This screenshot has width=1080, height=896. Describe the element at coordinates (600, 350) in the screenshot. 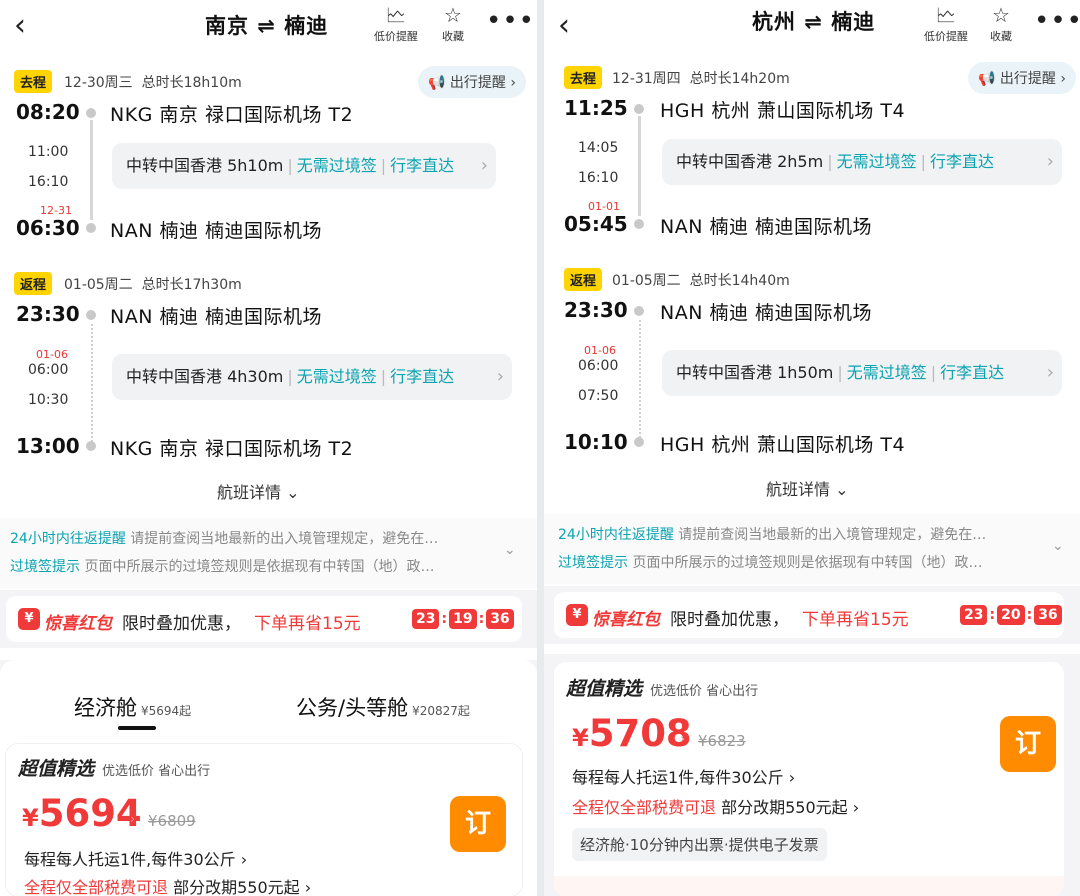

I see `ret-transfer-date: 01-06` at that location.